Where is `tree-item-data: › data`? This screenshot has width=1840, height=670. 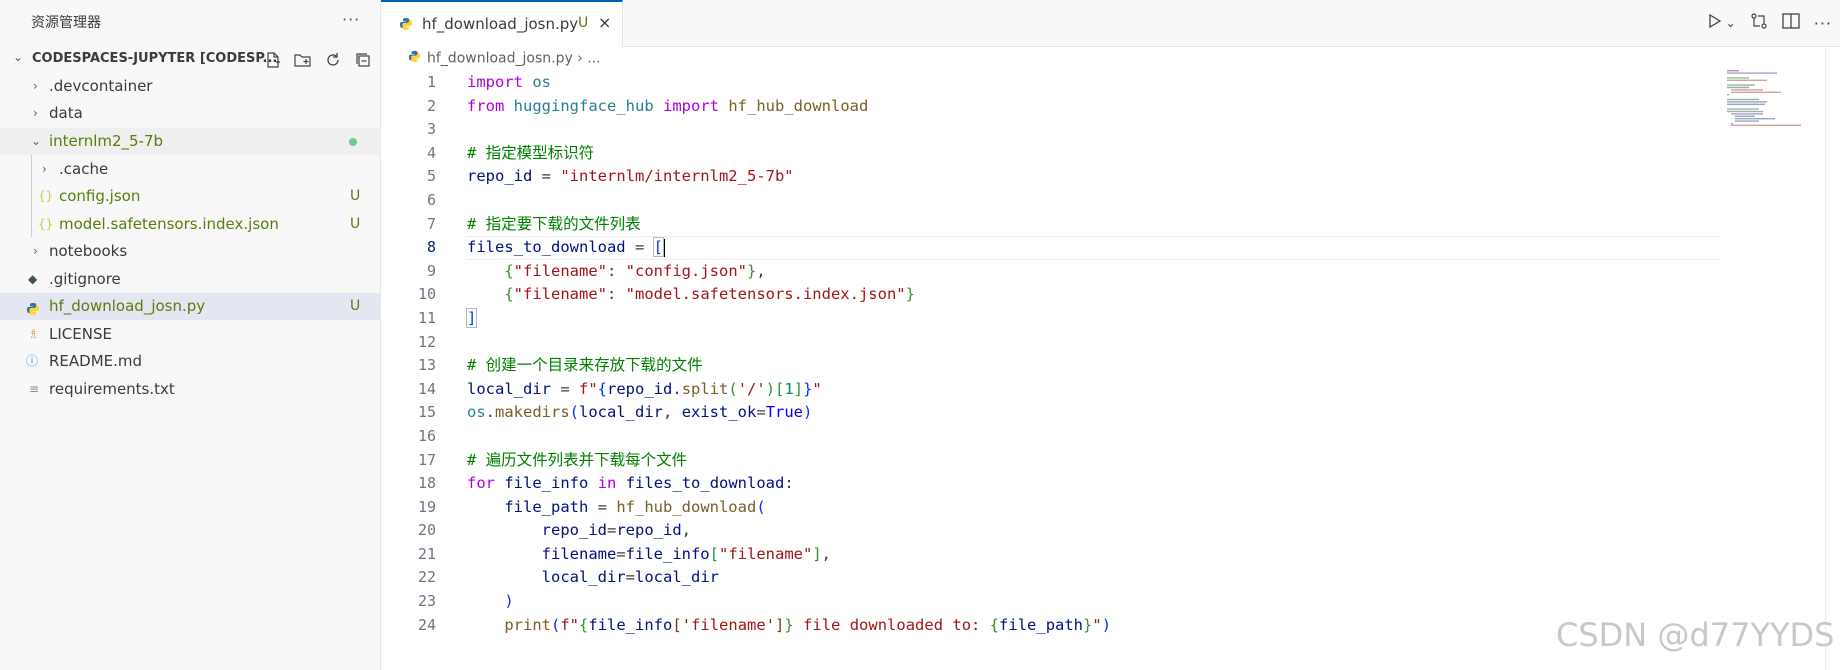 tree-item-data: › data is located at coordinates (190, 113).